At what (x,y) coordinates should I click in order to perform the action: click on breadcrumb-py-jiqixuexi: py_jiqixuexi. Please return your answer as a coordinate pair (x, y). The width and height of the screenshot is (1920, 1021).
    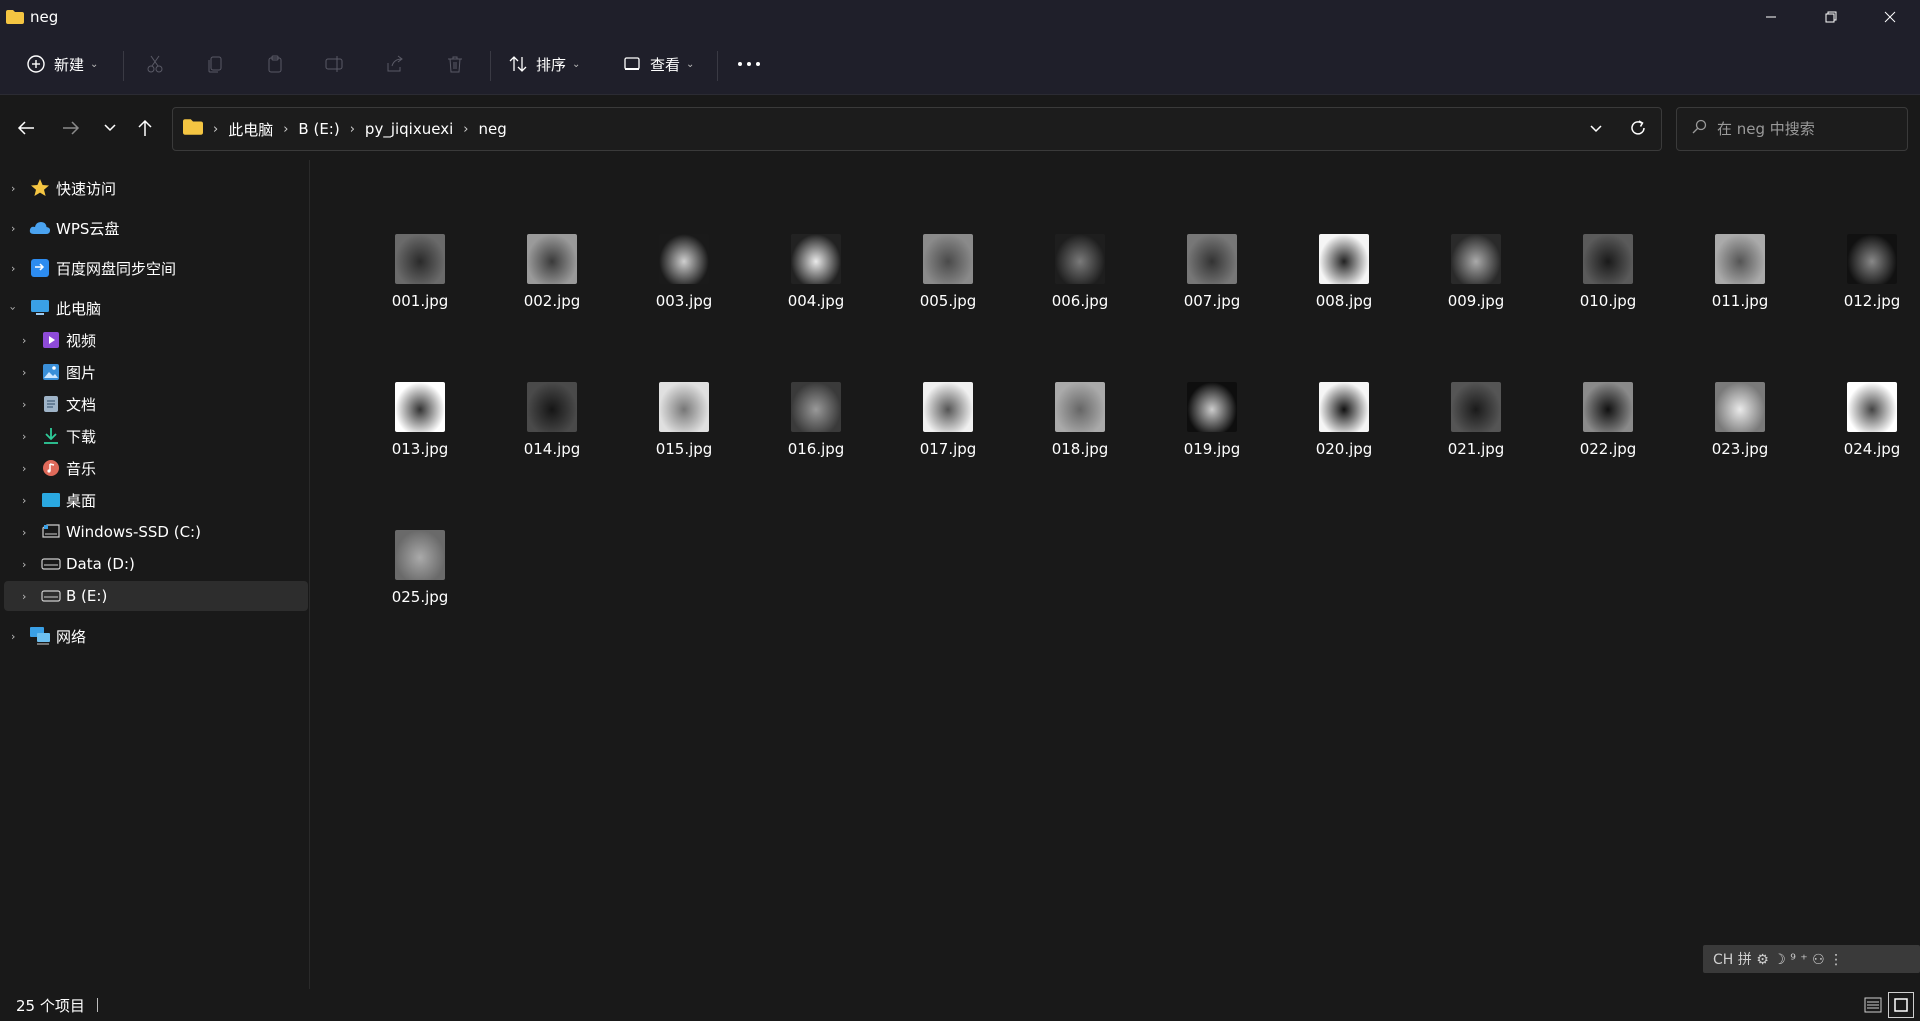
    Looking at the image, I should click on (409, 129).